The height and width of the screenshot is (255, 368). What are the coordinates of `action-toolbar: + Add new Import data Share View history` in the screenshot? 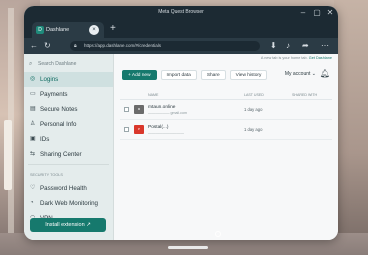 It's located at (195, 76).